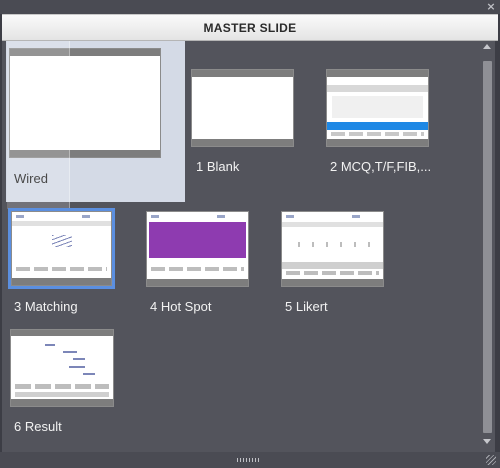 The width and height of the screenshot is (500, 468). What do you see at coordinates (487, 46) in the screenshot?
I see `scroll-up-arrow-icon` at bounding box center [487, 46].